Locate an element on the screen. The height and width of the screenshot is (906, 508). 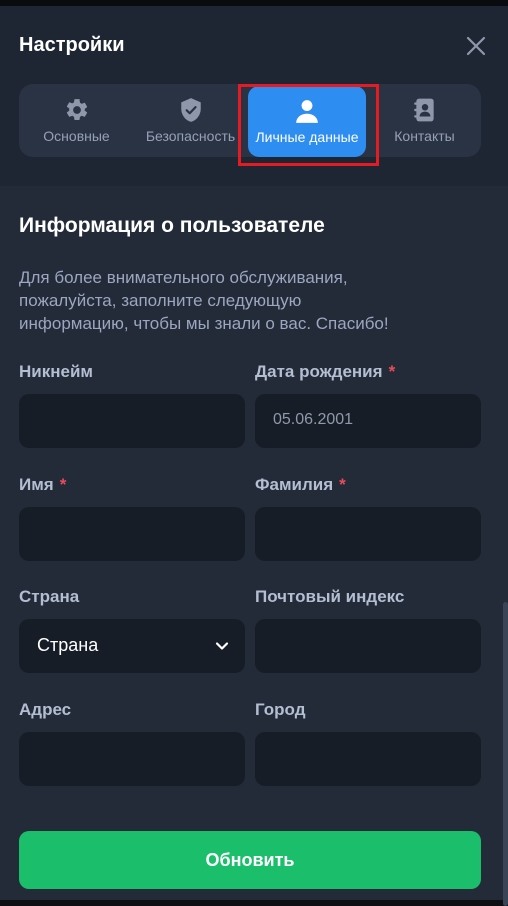
country-label: Страна is located at coordinates (49, 597).